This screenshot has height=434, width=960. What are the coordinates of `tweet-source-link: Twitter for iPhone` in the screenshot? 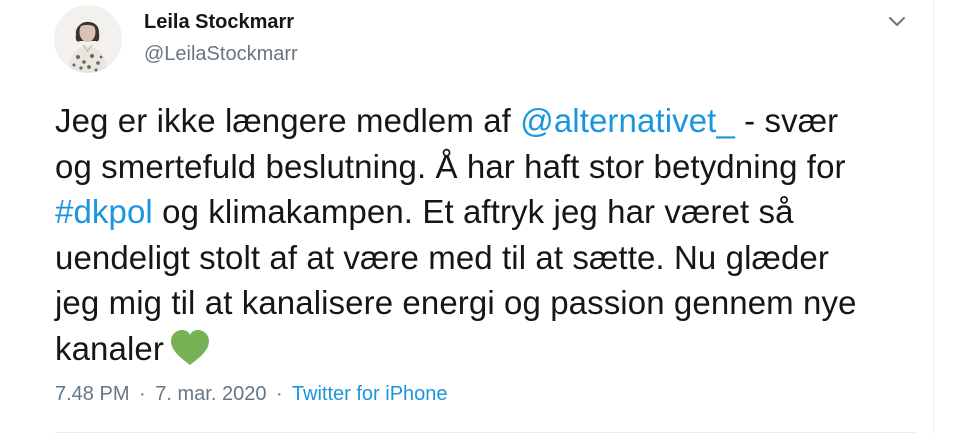 It's located at (370, 394).